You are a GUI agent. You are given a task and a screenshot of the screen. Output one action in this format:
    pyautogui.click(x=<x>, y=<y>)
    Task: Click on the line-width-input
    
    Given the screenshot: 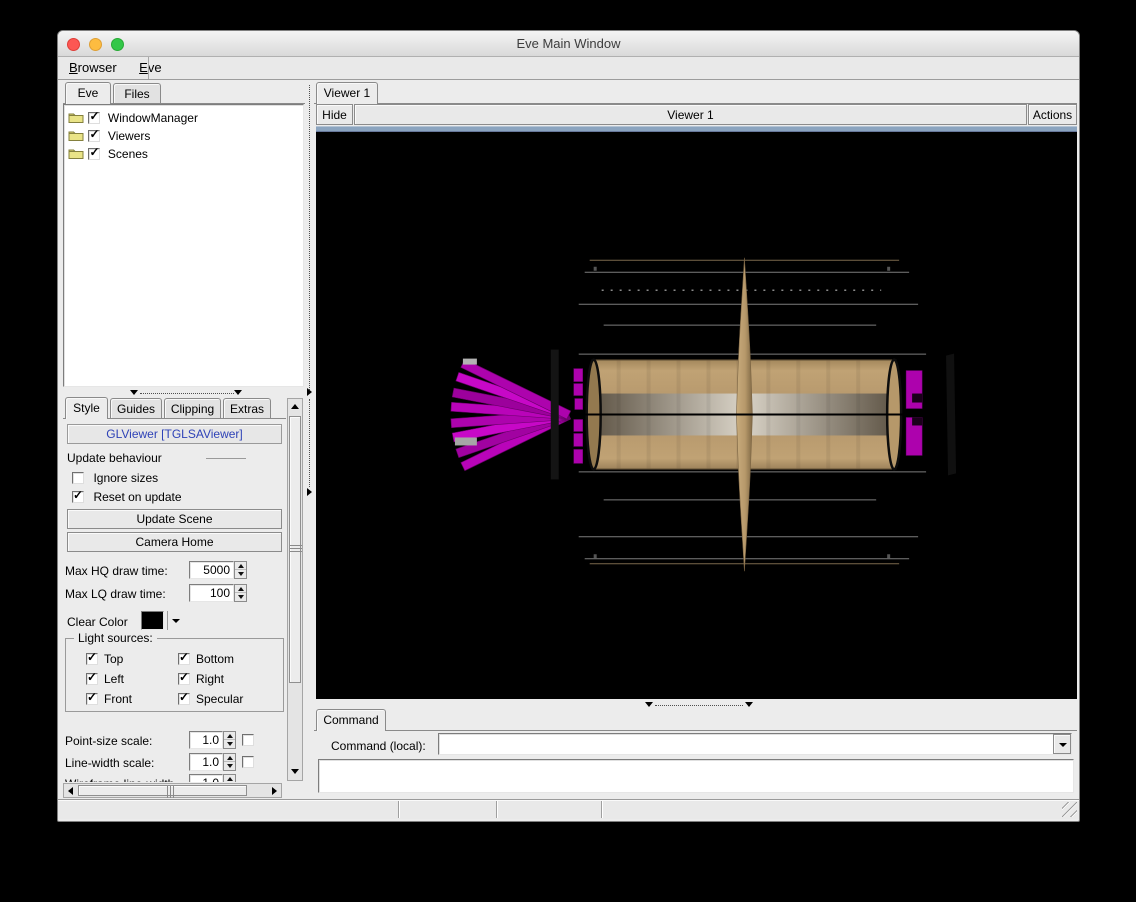 What is the action you would take?
    pyautogui.click(x=206, y=762)
    